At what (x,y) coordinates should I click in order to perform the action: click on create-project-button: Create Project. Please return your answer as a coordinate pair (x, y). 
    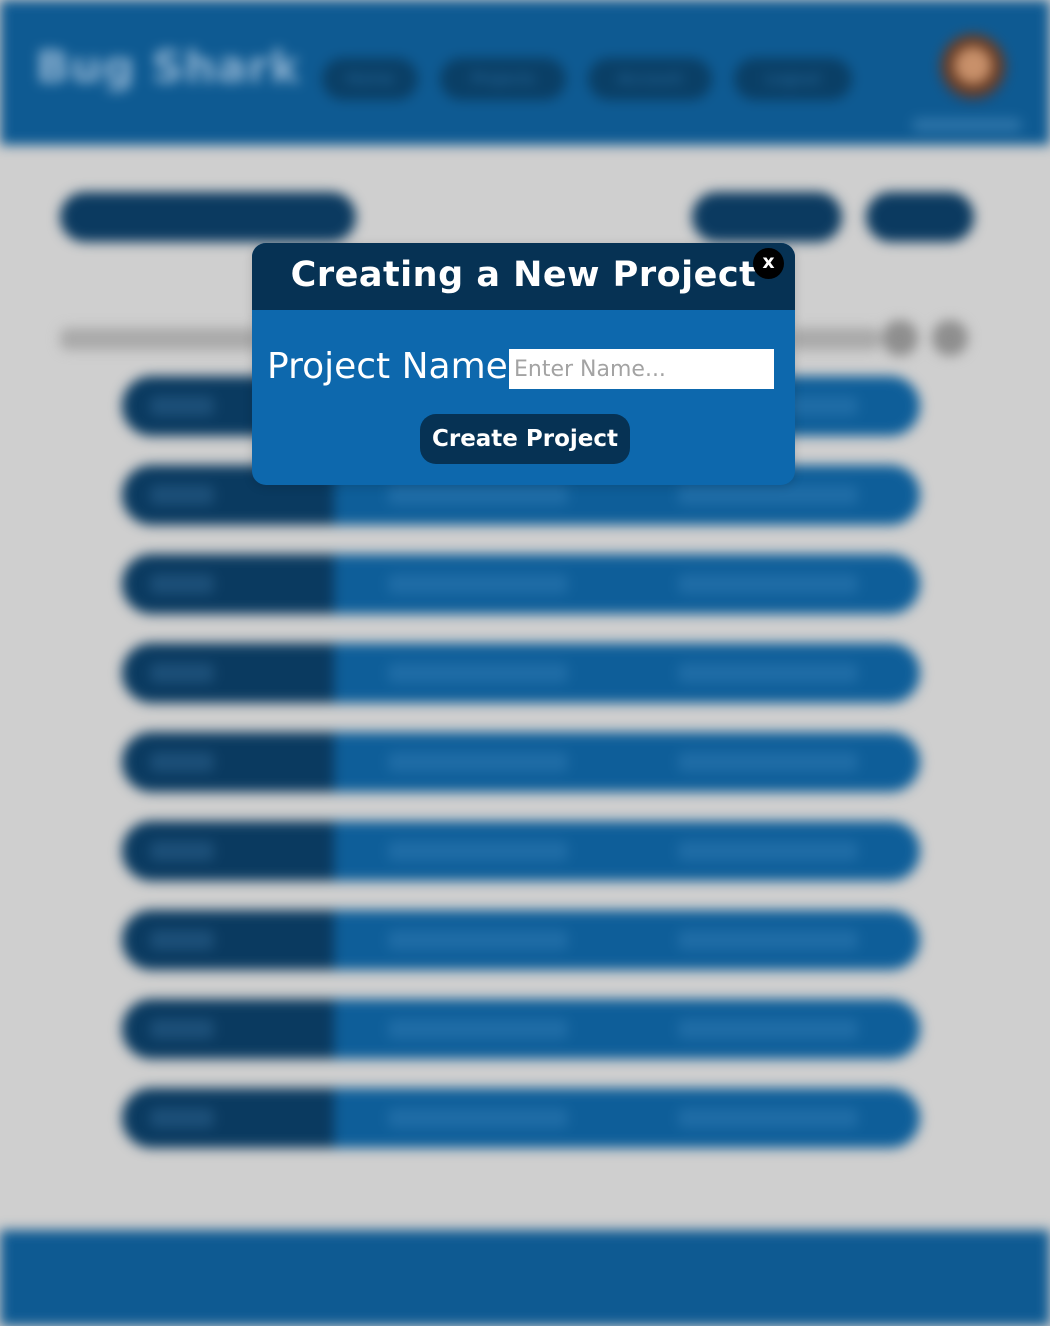
    Looking at the image, I should click on (525, 439).